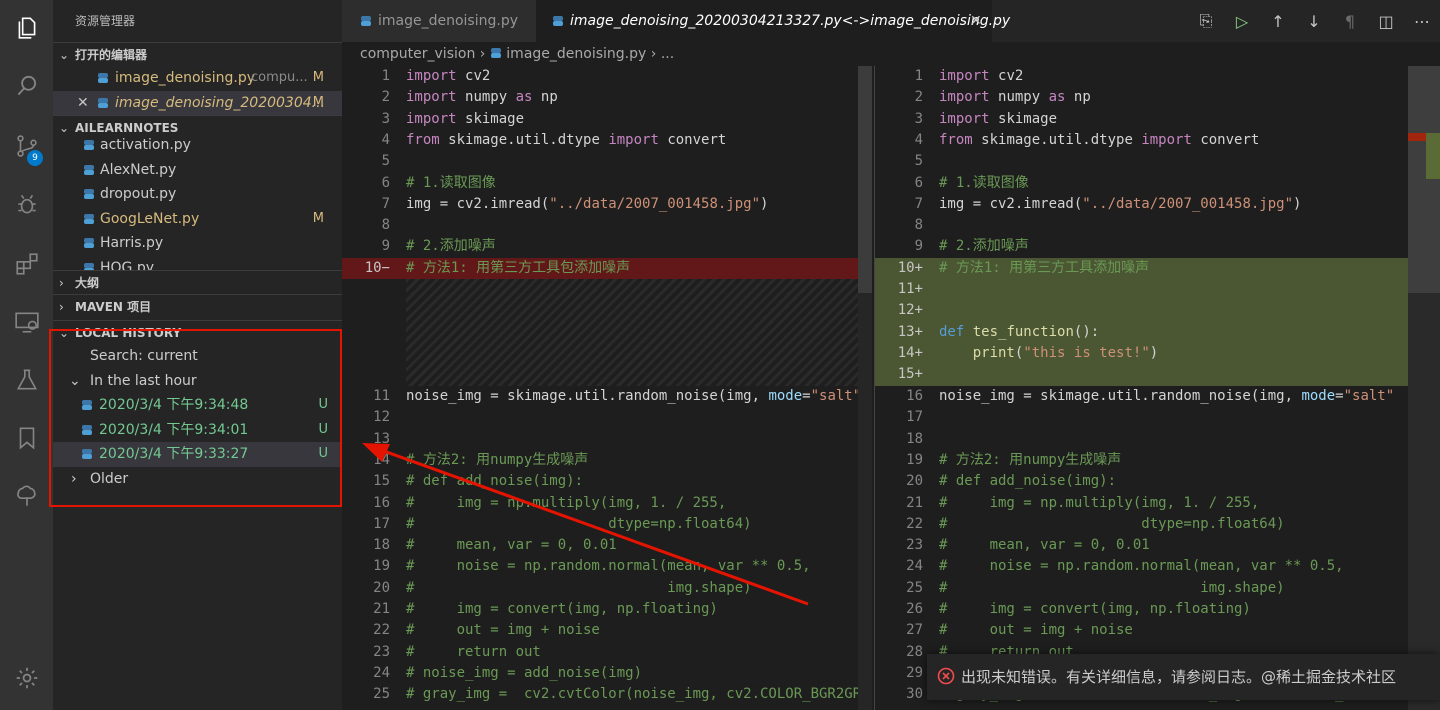 This screenshot has width=1440, height=710. Describe the element at coordinates (26, 146) in the screenshot. I see `source-control-icon: 9` at that location.